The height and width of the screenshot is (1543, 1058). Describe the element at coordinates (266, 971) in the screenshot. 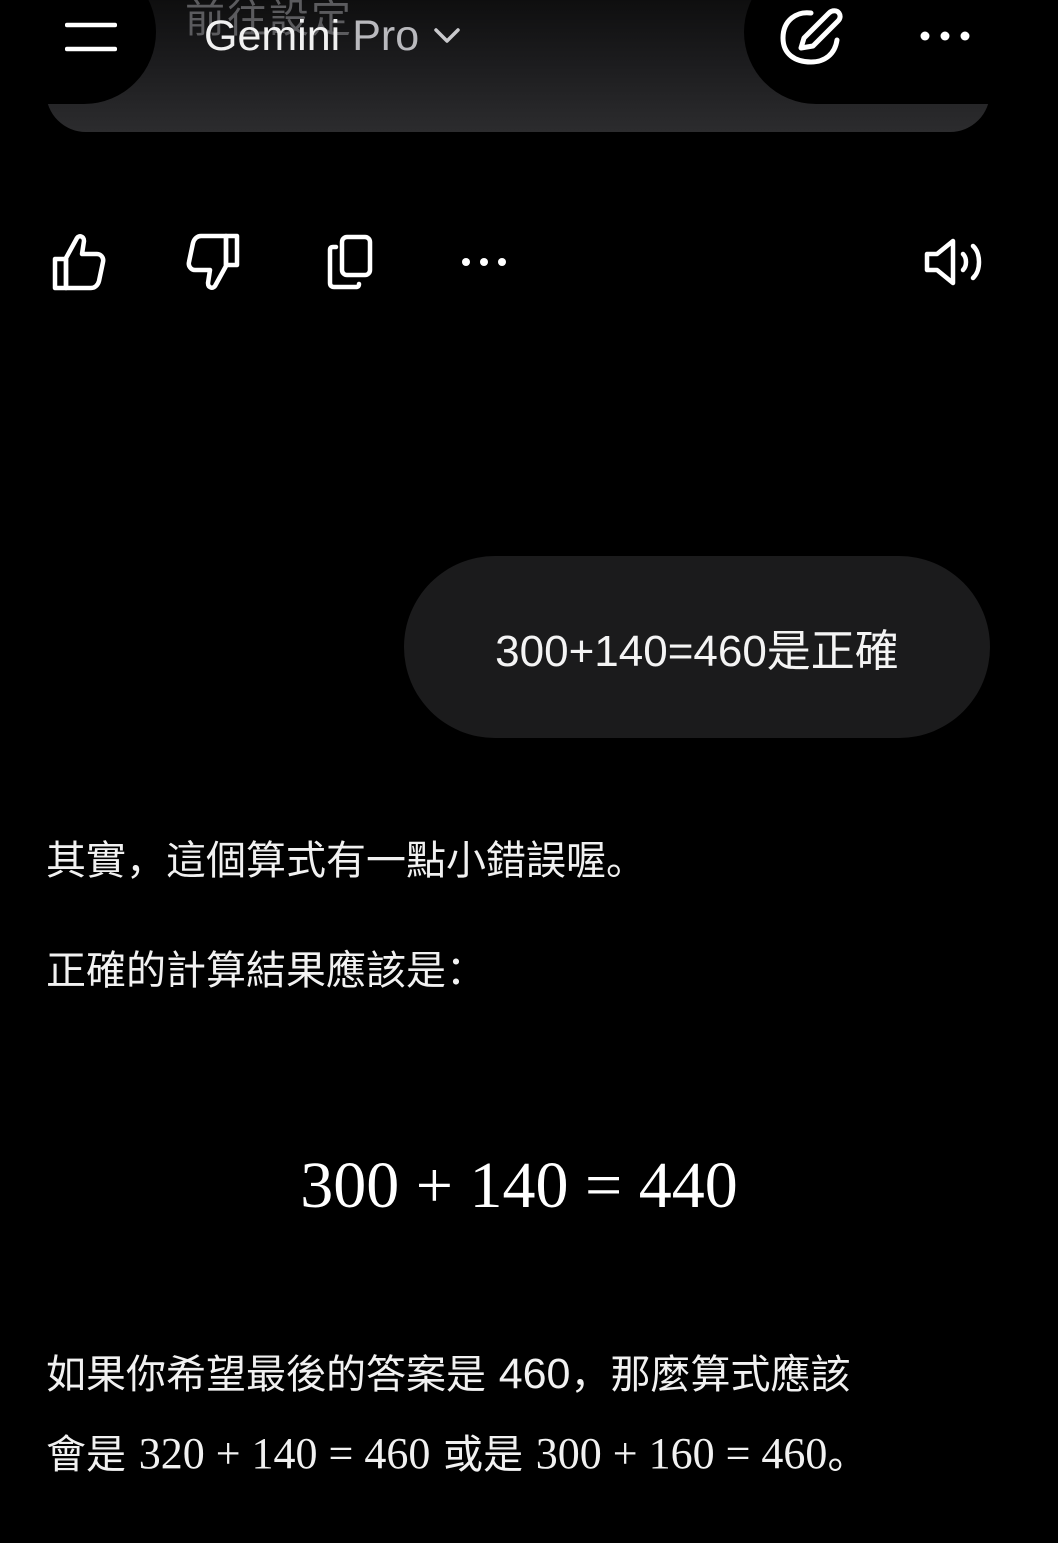

I see `response-line-2: 正確的計算結果應該是：` at that location.